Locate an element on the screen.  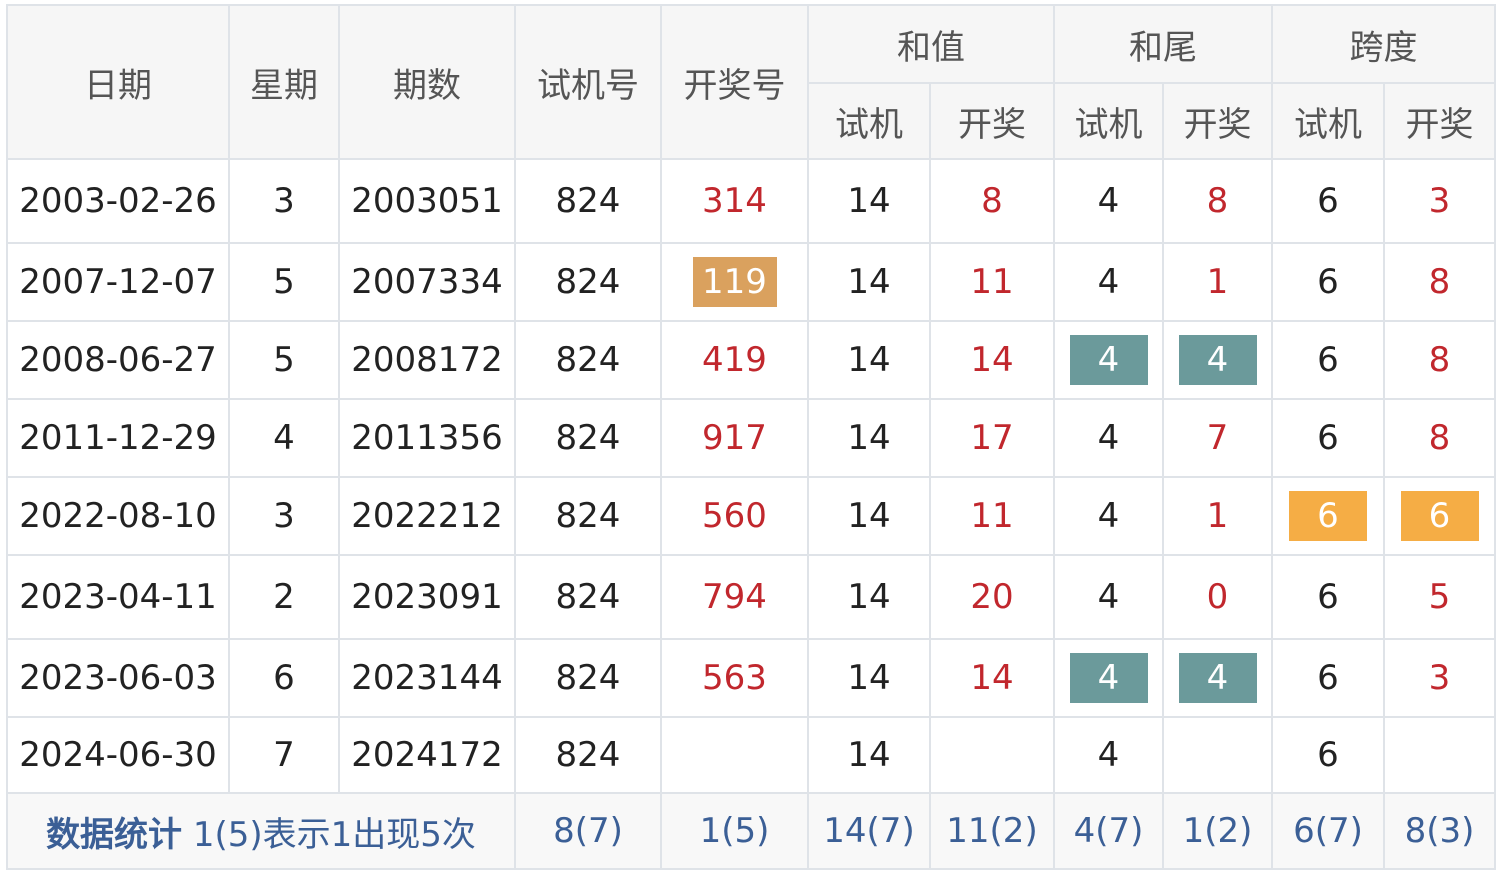
span-match-highlight: 6 is located at coordinates (1328, 516).